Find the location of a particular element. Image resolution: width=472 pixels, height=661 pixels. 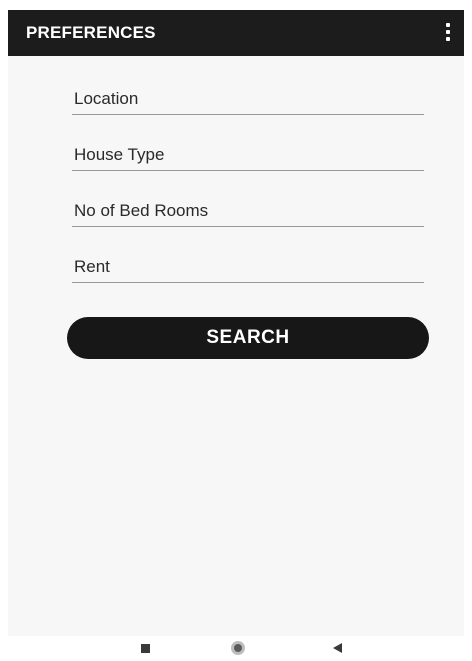

more-vert-icon is located at coordinates (448, 33).